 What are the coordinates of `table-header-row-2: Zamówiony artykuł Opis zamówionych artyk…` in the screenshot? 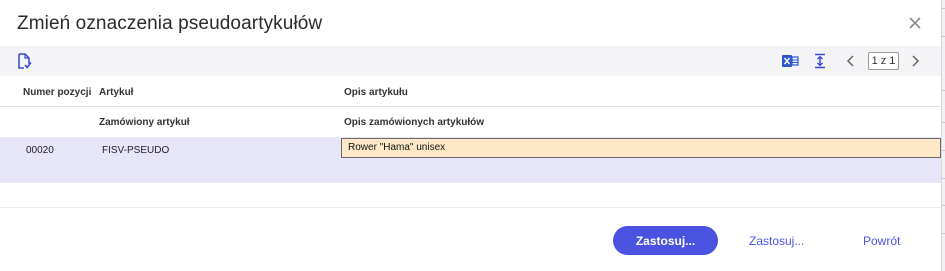 It's located at (470, 122).